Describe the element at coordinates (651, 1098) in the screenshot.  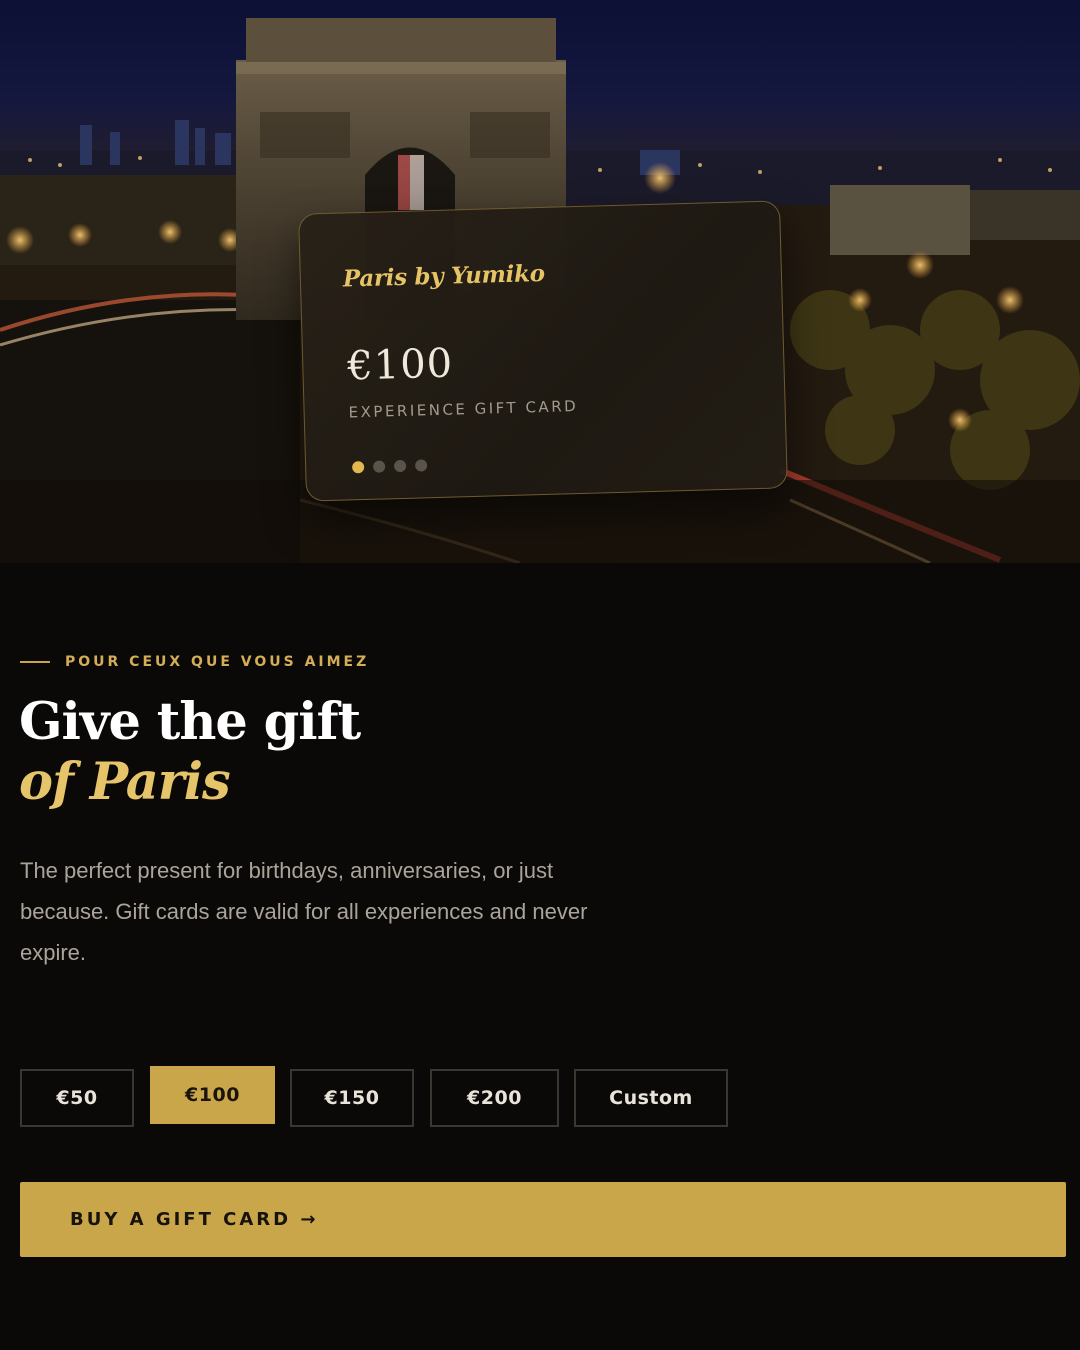
I see `amount-option-custom: Custom` at that location.